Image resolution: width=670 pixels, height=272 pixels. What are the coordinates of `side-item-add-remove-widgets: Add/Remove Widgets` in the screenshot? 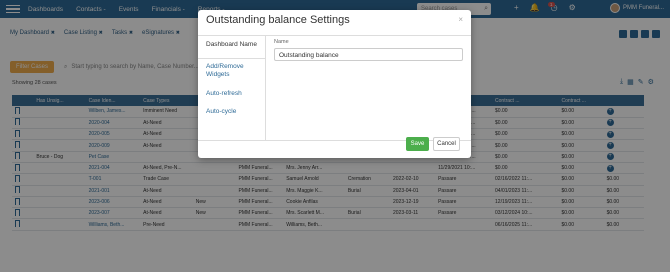 It's located at (235, 71).